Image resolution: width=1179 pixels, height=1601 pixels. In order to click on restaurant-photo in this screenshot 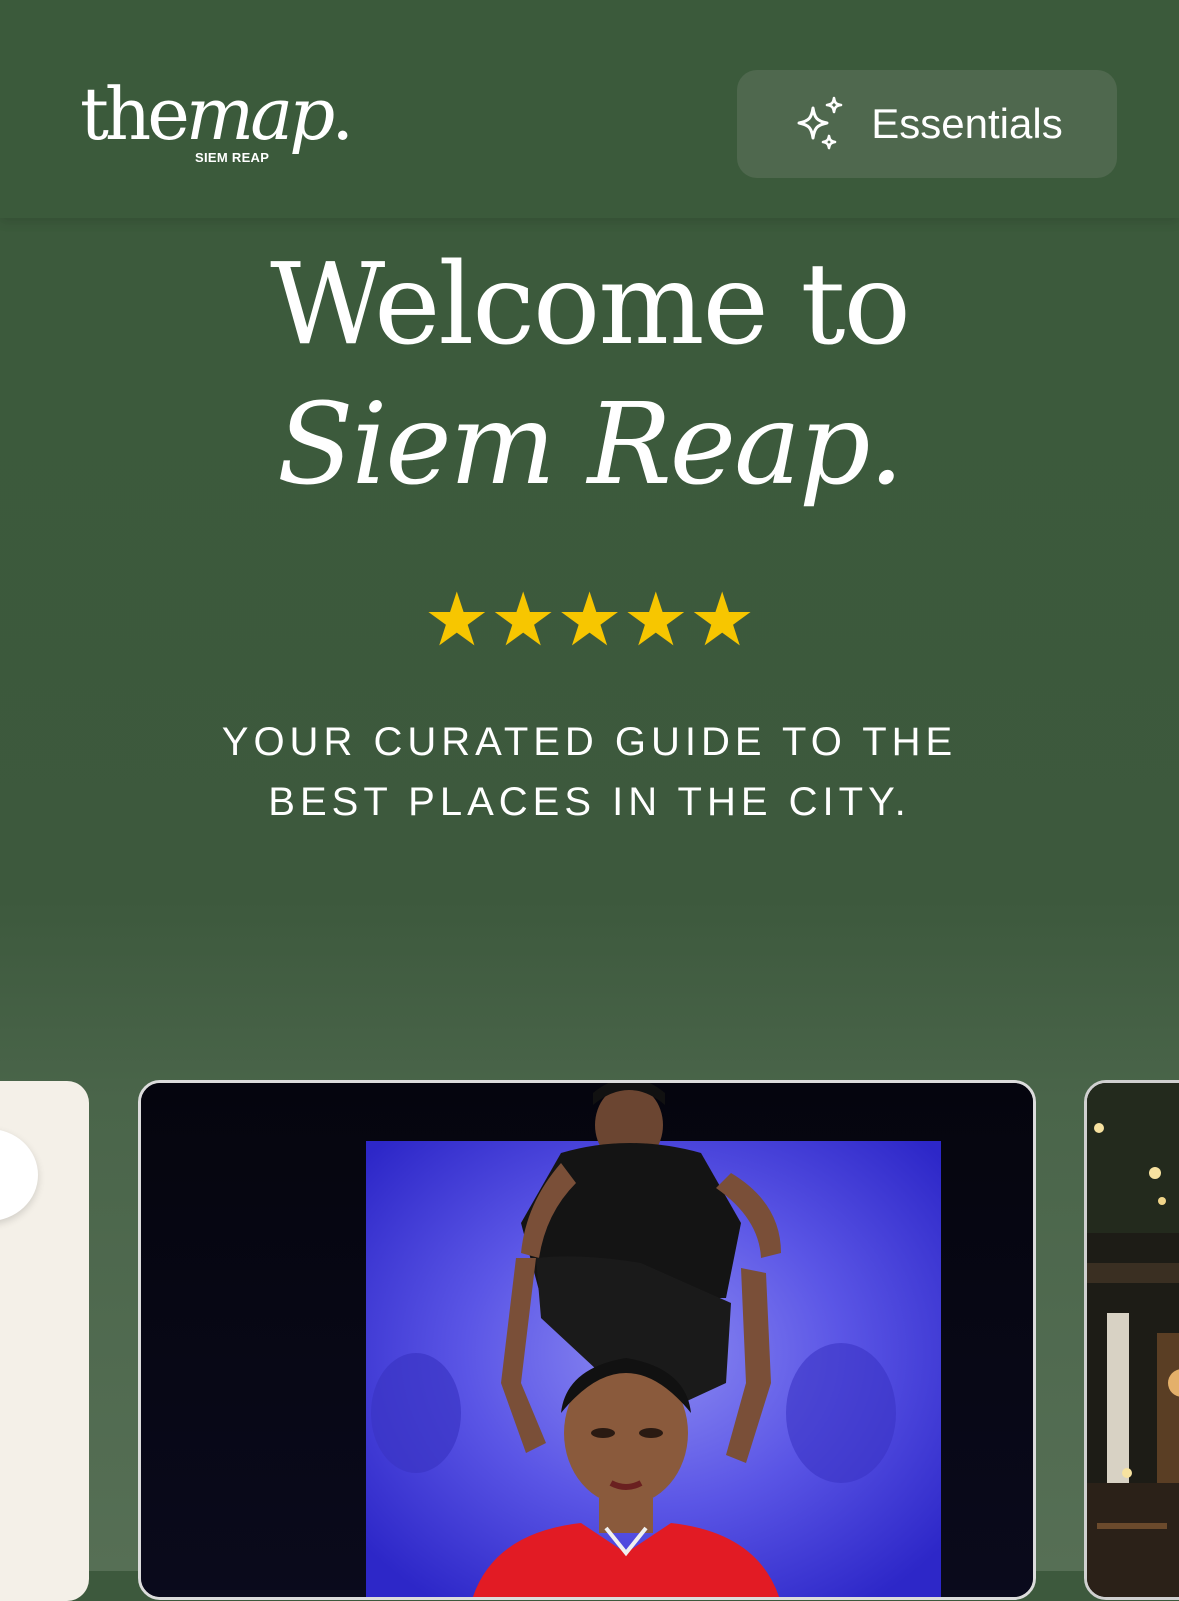, I will do `click(1133, 1340)`.